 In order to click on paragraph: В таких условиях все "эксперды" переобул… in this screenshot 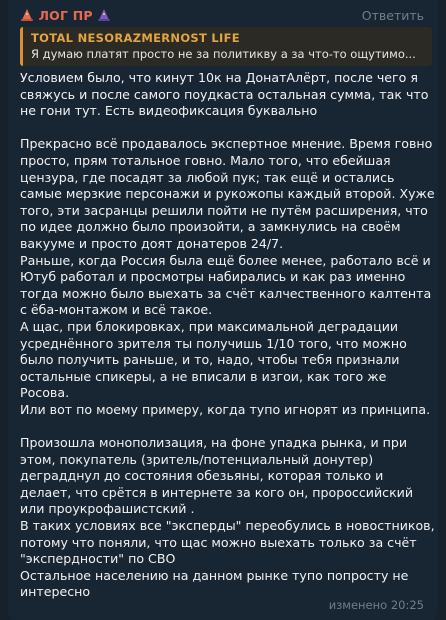, I will do `click(227, 542)`.